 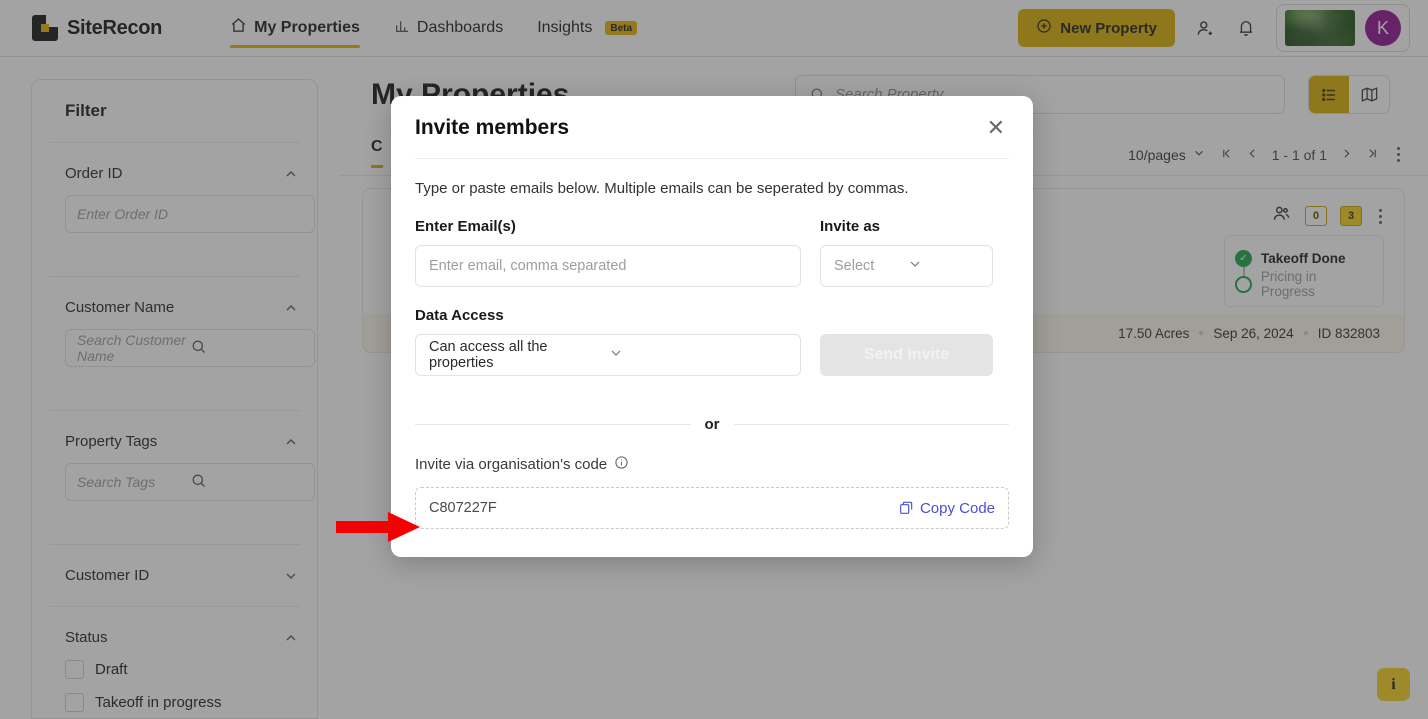 I want to click on email-placeholder: Enter email, comma separated, so click(x=528, y=266).